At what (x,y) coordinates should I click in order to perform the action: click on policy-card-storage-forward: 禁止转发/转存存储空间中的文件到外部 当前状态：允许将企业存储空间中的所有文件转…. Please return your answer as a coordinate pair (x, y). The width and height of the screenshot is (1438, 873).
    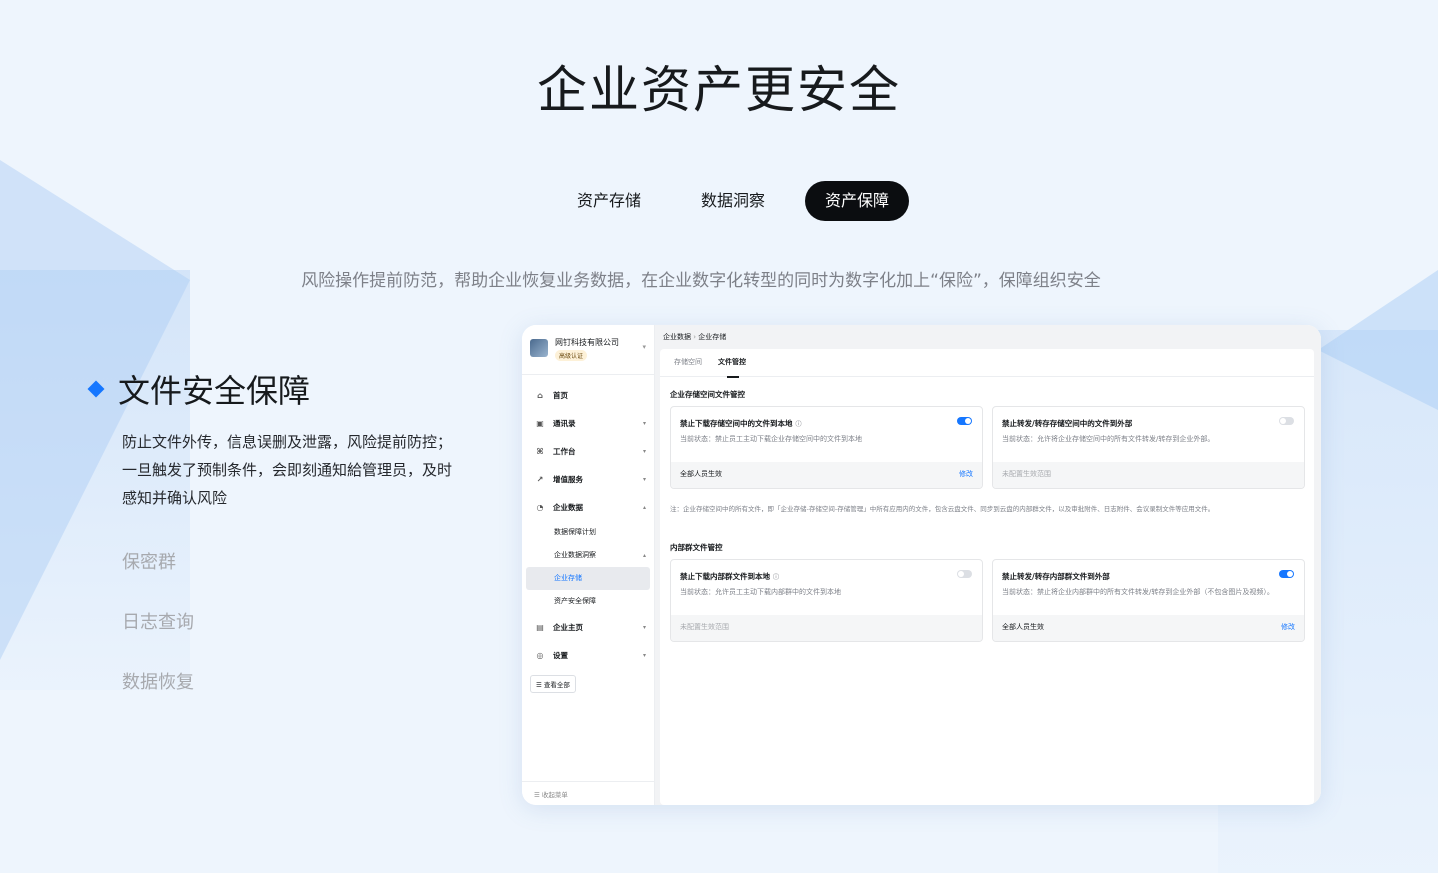
    Looking at the image, I should click on (1148, 447).